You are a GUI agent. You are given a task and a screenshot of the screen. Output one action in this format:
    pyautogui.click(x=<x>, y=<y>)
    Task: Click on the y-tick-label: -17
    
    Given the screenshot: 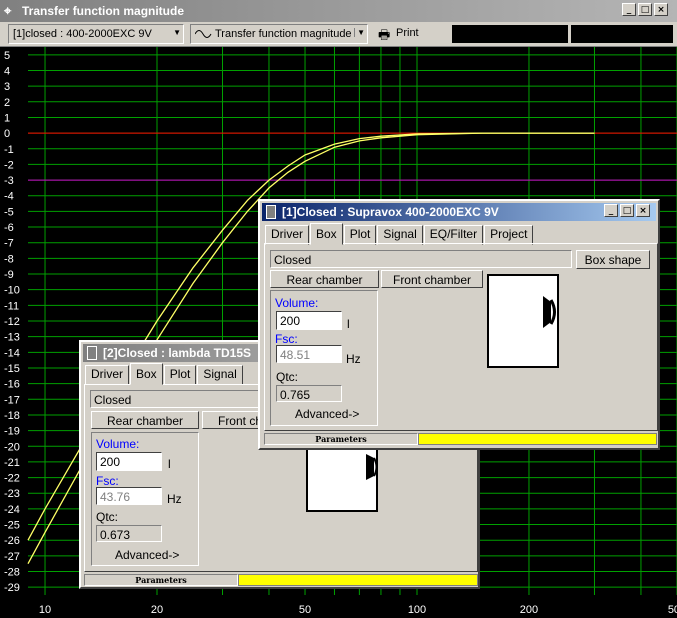 What is the action you would take?
    pyautogui.click(x=12, y=400)
    